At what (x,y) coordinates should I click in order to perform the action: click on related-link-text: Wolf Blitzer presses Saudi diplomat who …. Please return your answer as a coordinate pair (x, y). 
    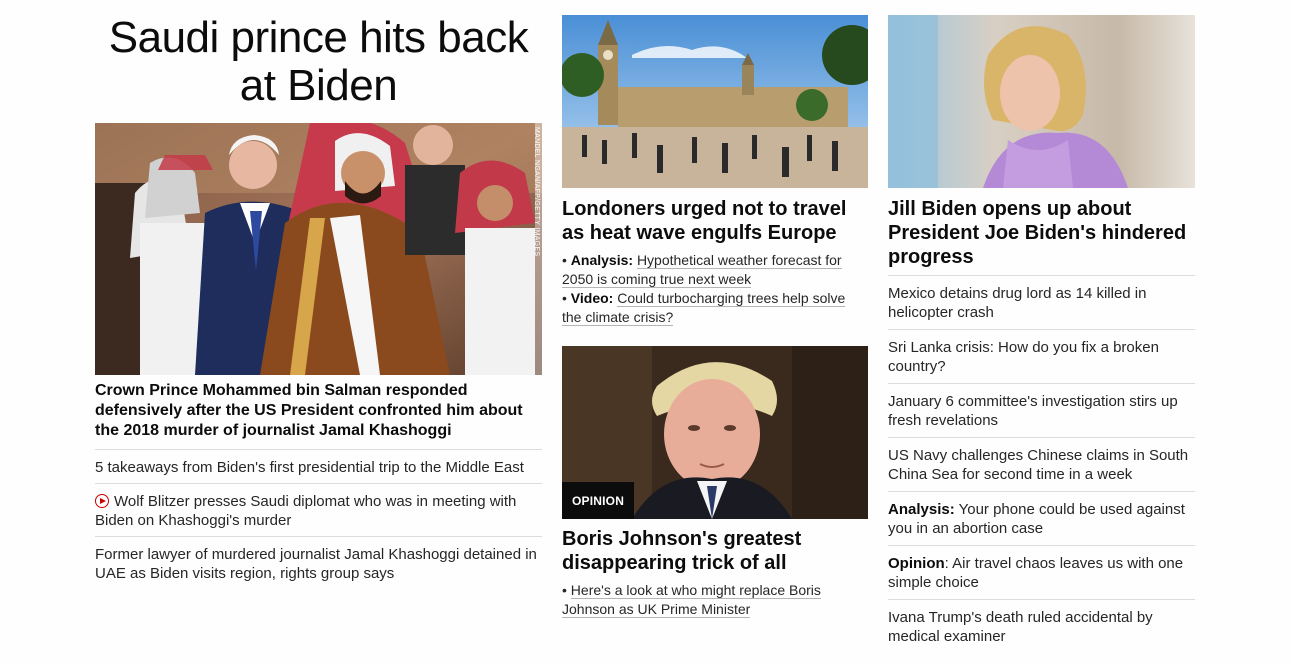
    Looking at the image, I should click on (305, 511).